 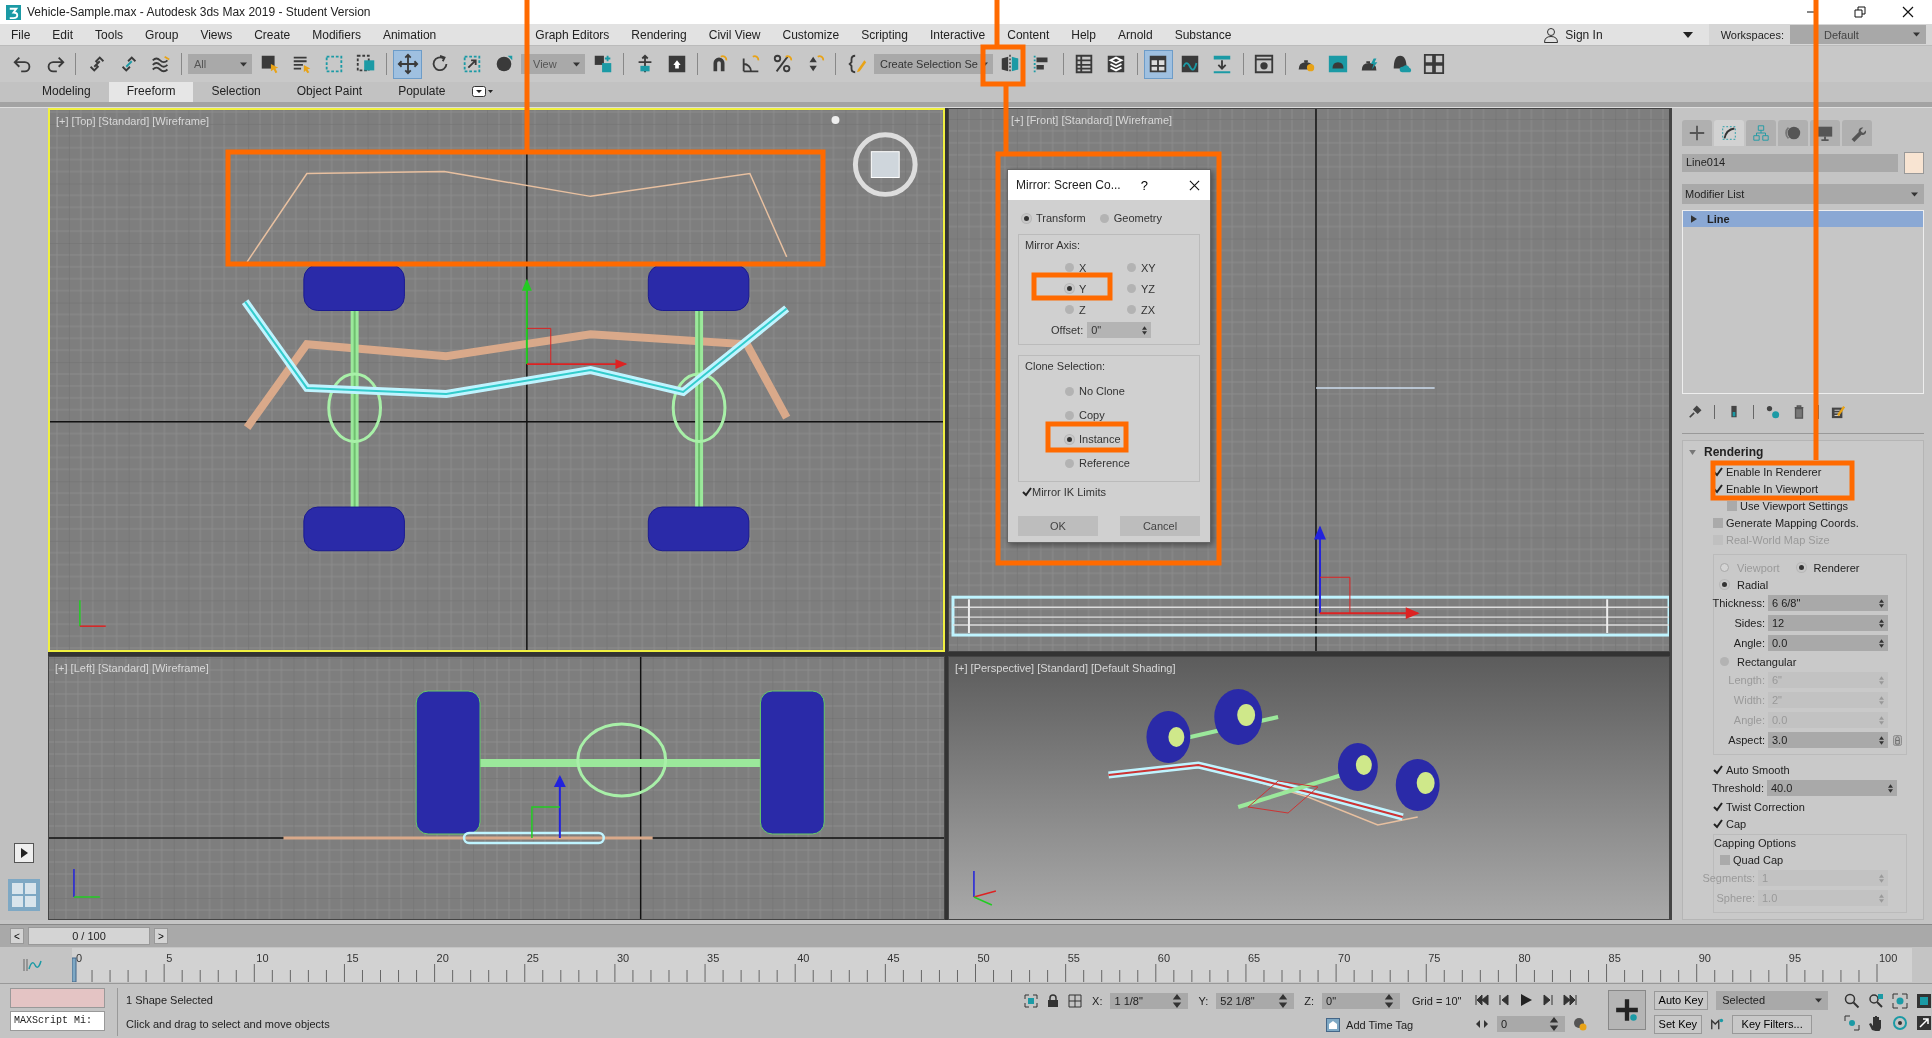 What do you see at coordinates (409, 34) in the screenshot?
I see `menu-item: Animation` at bounding box center [409, 34].